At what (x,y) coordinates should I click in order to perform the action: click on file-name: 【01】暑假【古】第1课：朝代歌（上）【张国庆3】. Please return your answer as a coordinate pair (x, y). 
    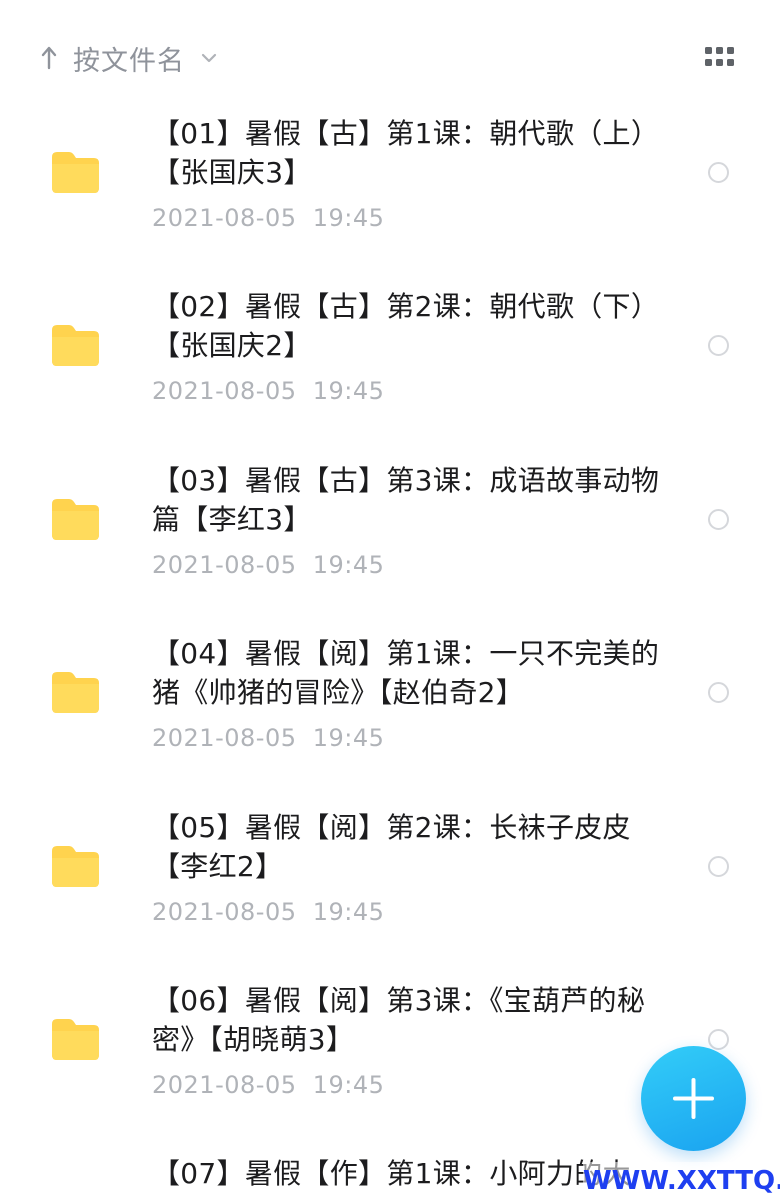
    Looking at the image, I should click on (406, 153).